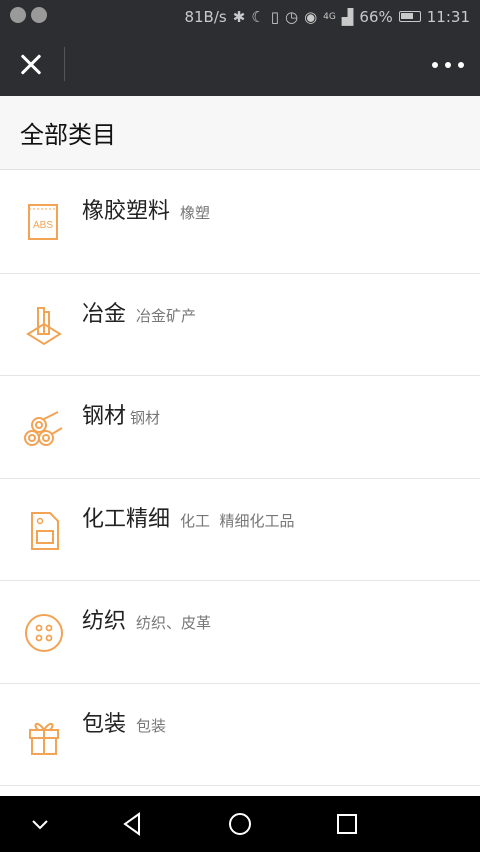 This screenshot has height=852, width=480. Describe the element at coordinates (240, 735) in the screenshot. I see `category-item-packaging: 包装 包装` at that location.